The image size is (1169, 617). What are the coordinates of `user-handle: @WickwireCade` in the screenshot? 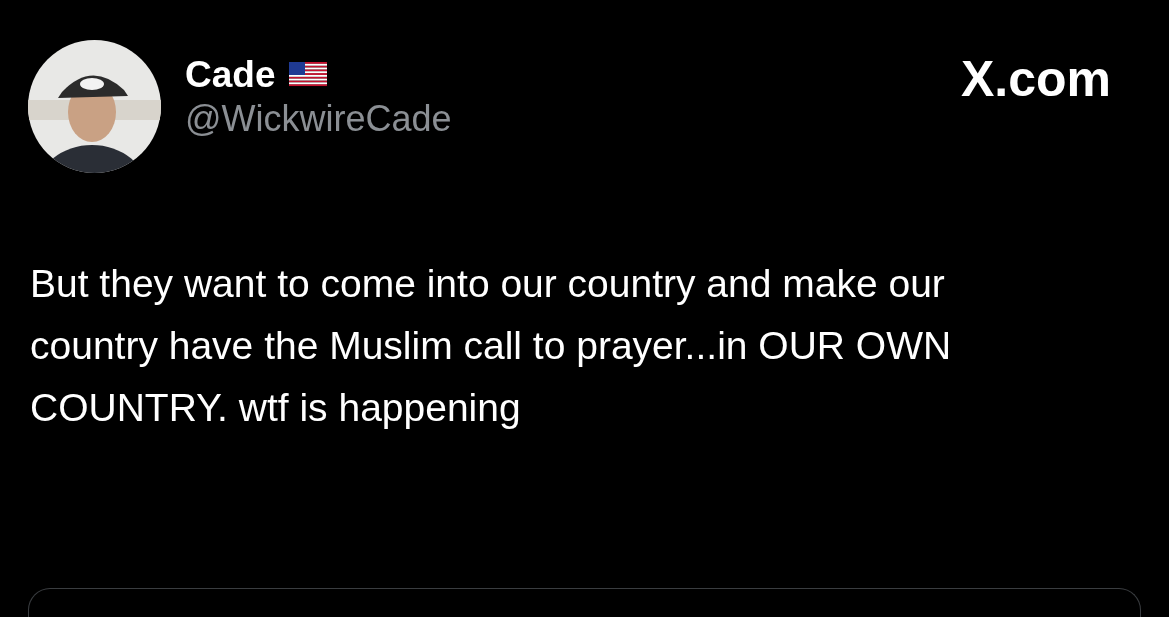 It's located at (561, 119).